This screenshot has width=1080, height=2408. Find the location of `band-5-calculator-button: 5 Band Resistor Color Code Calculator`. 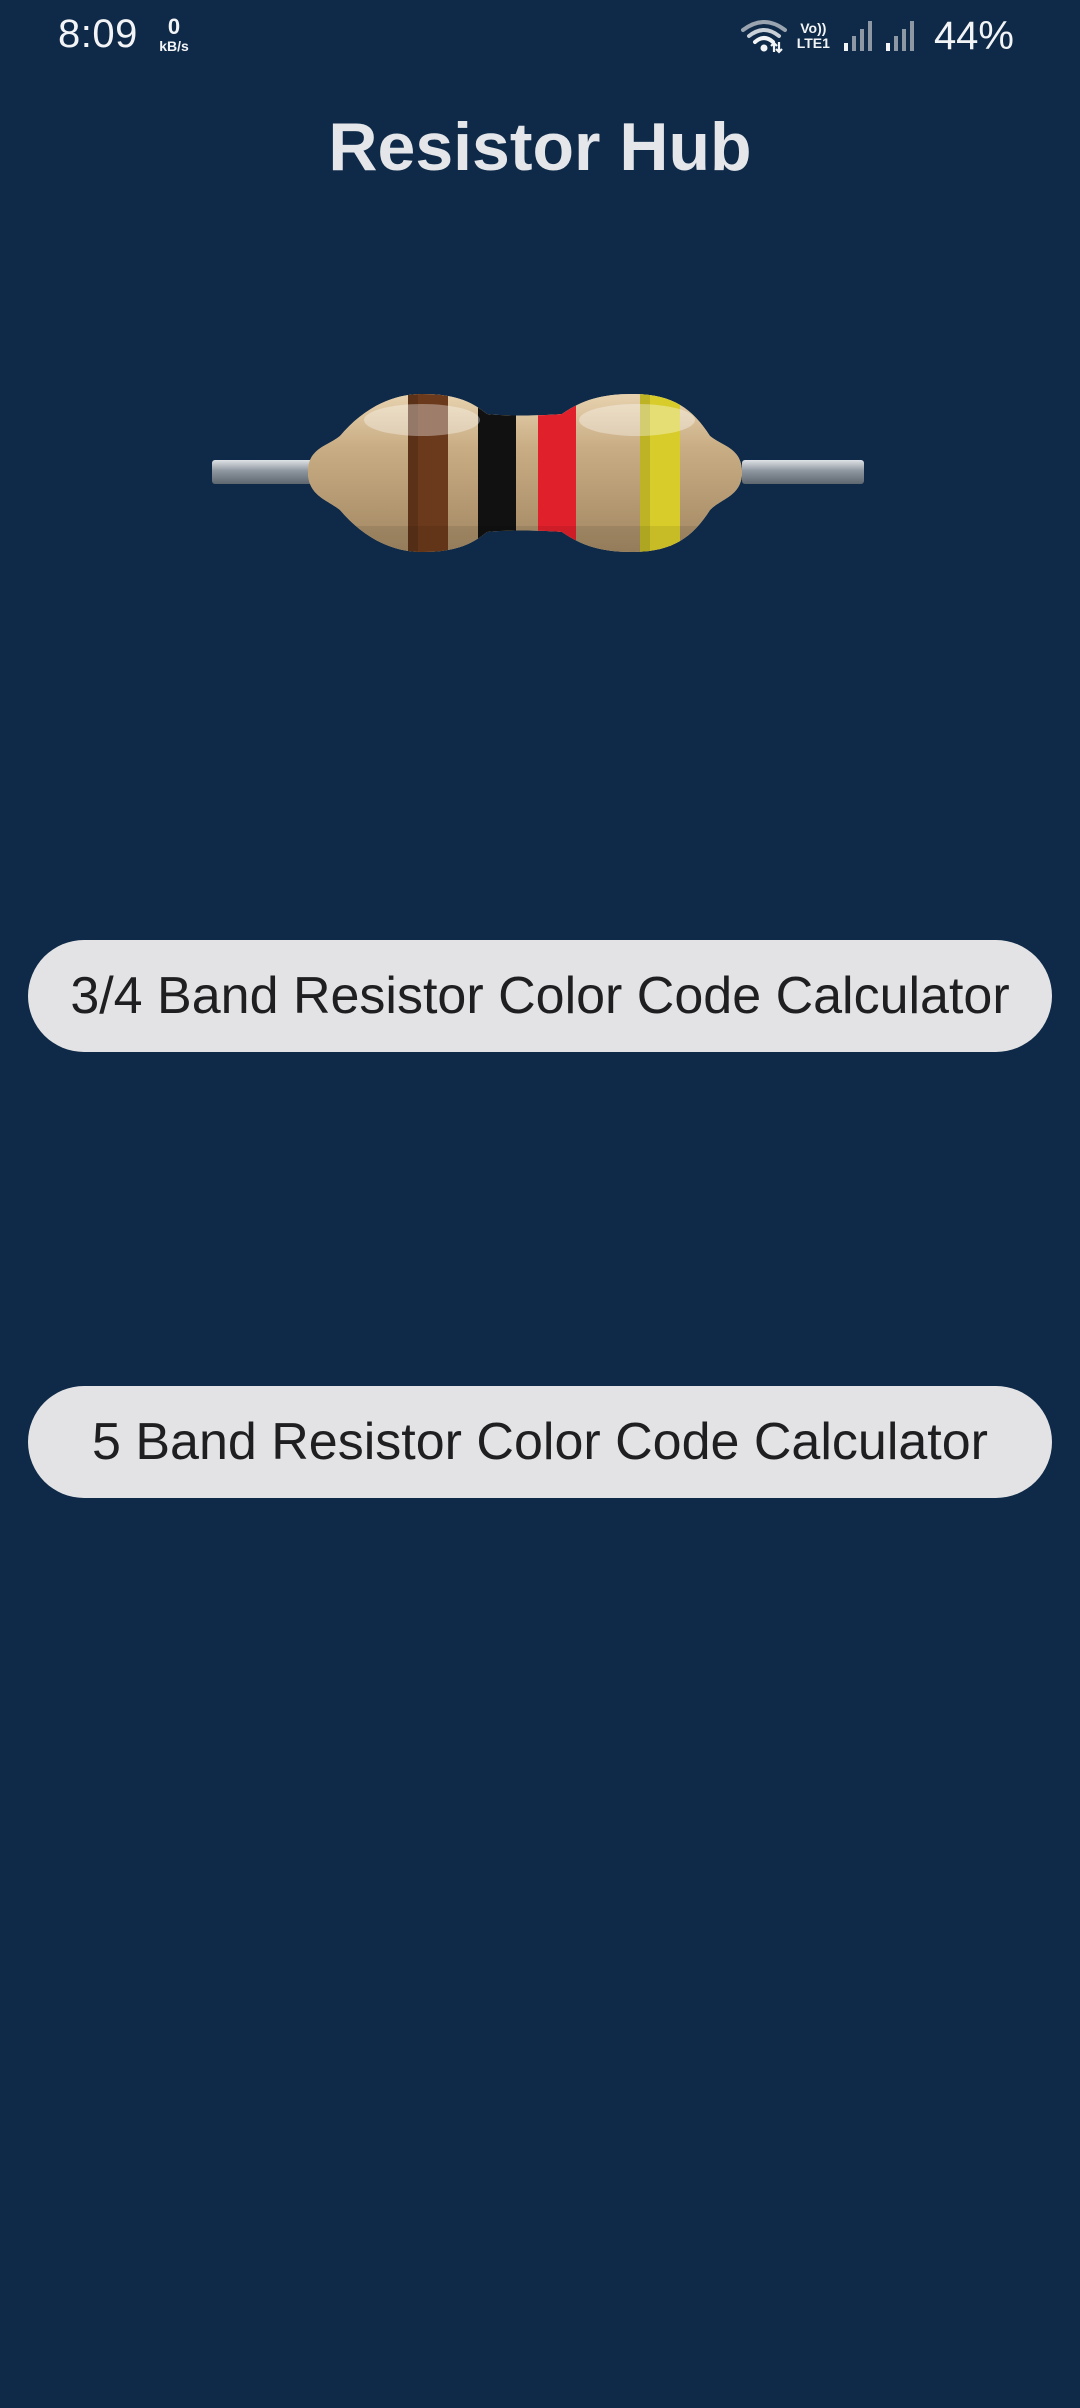

band-5-calculator-button: 5 Band Resistor Color Code Calculator is located at coordinates (540, 1442).